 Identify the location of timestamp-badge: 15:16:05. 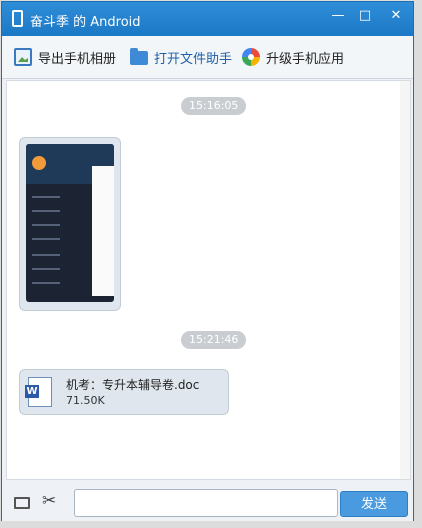
(214, 106).